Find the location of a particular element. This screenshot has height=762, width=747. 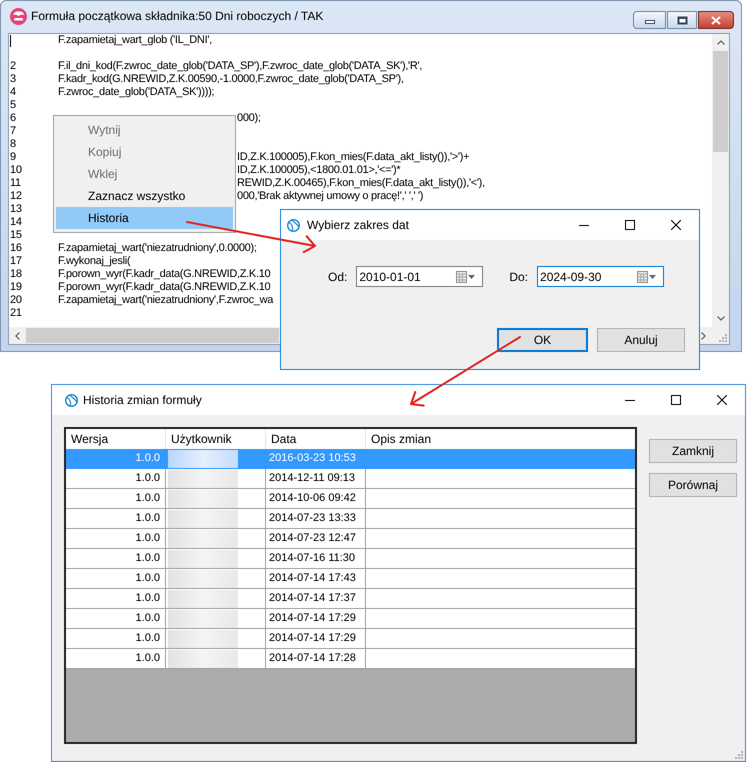

menu-item: Zaznacz wszystko is located at coordinates (144, 196).